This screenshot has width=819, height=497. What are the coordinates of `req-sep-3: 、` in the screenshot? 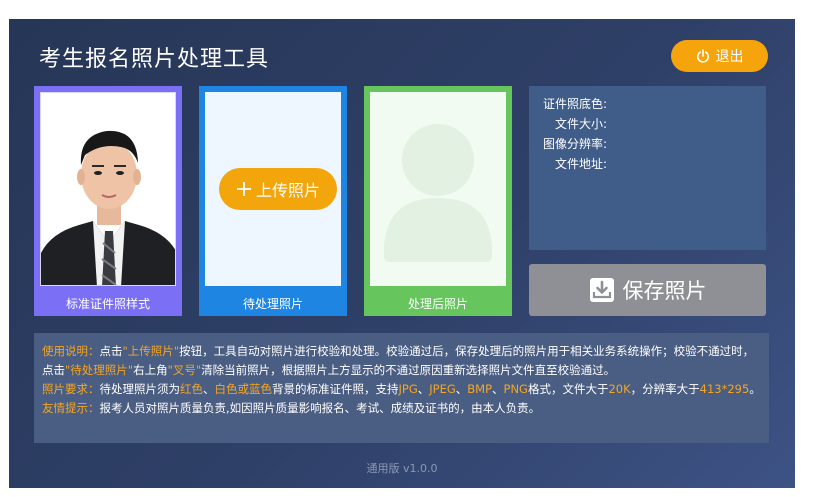 It's located at (461, 389).